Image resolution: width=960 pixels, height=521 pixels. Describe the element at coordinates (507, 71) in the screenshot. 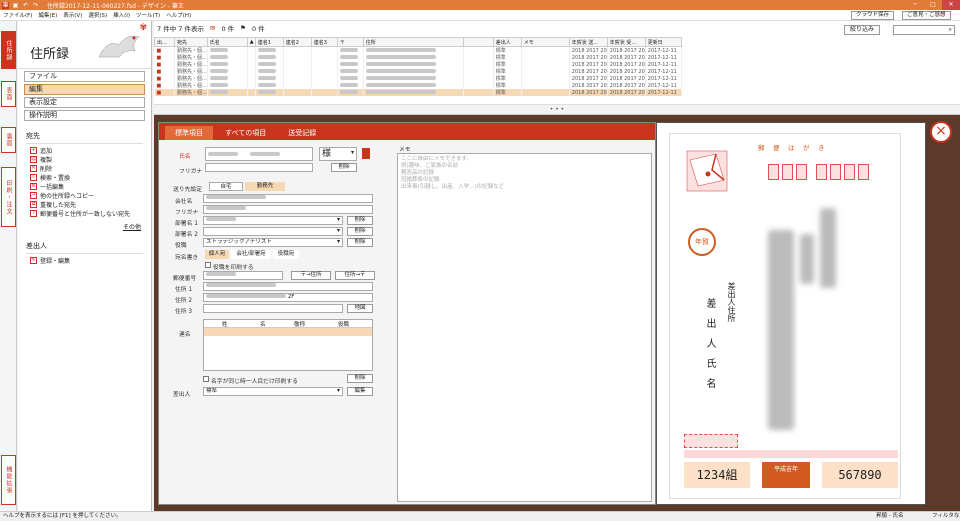

I see `row-sender: 標準` at that location.